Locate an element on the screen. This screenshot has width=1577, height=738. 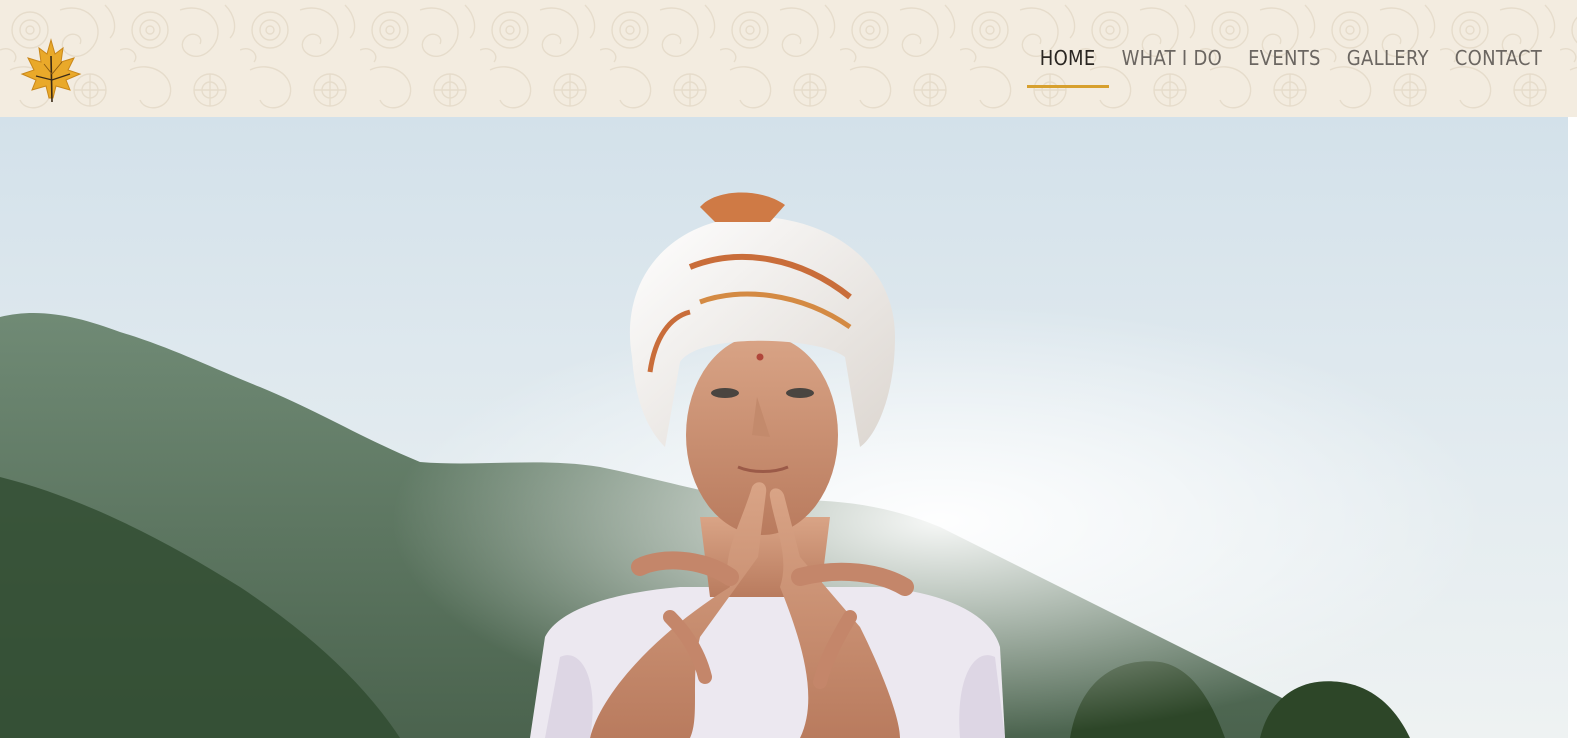
nav-events-label: EVENTS is located at coordinates (1284, 58).